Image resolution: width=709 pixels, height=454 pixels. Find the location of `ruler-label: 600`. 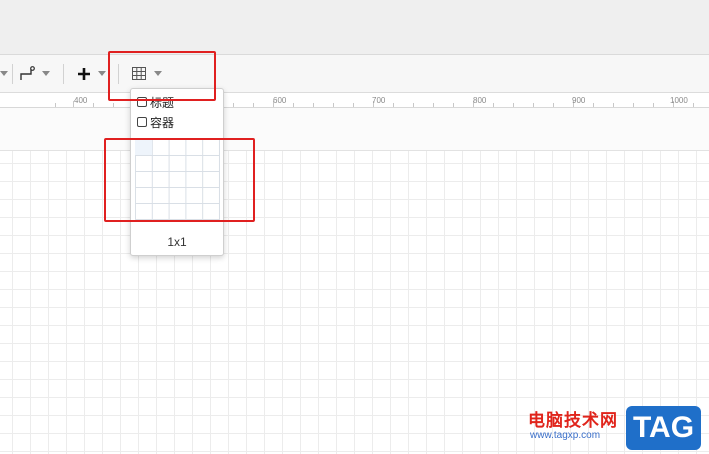

ruler-label: 600 is located at coordinates (280, 100).